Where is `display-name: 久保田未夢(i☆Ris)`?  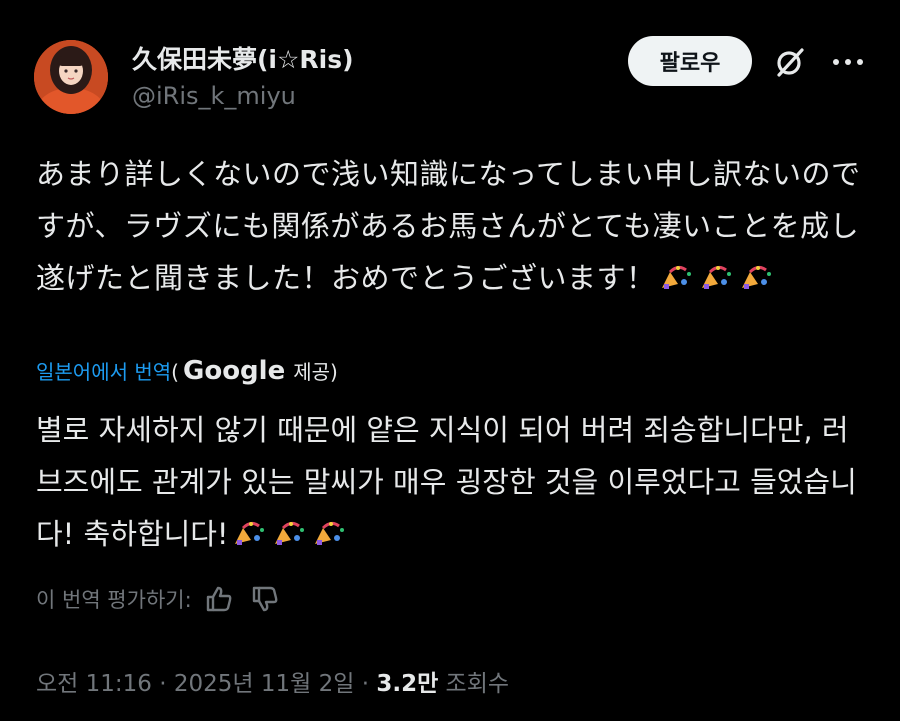 display-name: 久保田未夢(i☆Ris) is located at coordinates (243, 58).